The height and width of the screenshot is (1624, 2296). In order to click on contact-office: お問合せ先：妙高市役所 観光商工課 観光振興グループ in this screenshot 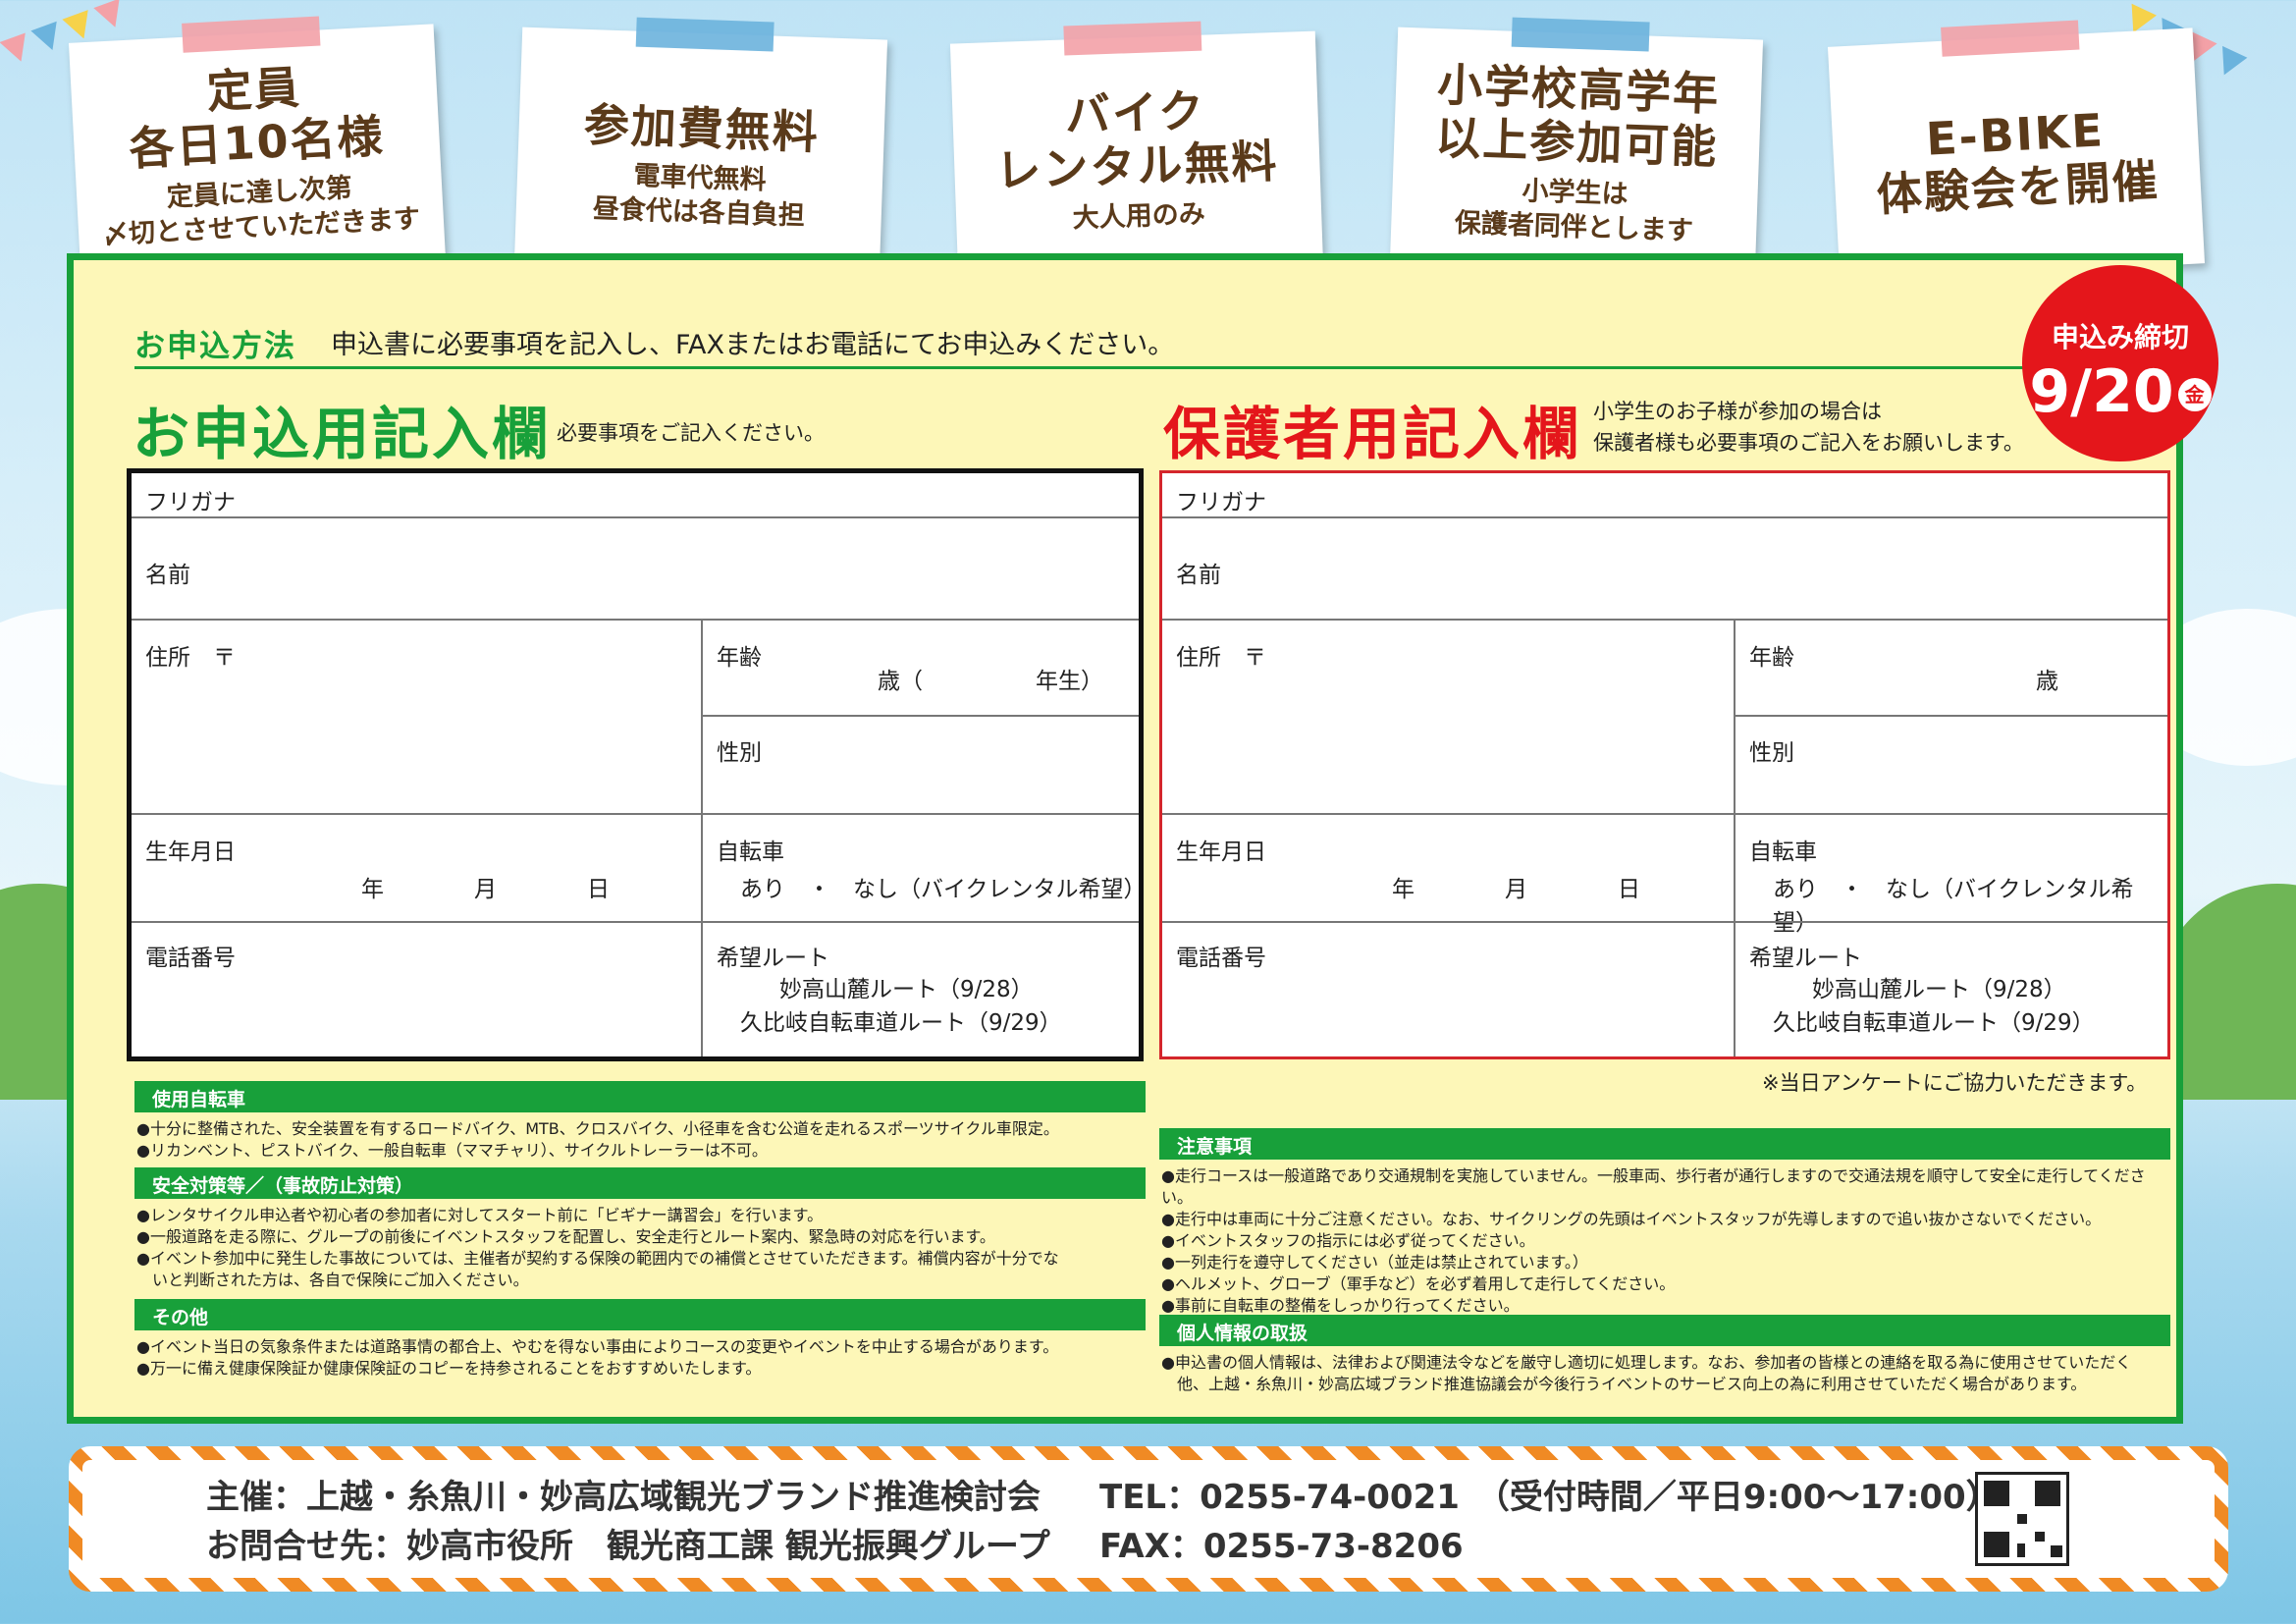, I will do `click(628, 1546)`.